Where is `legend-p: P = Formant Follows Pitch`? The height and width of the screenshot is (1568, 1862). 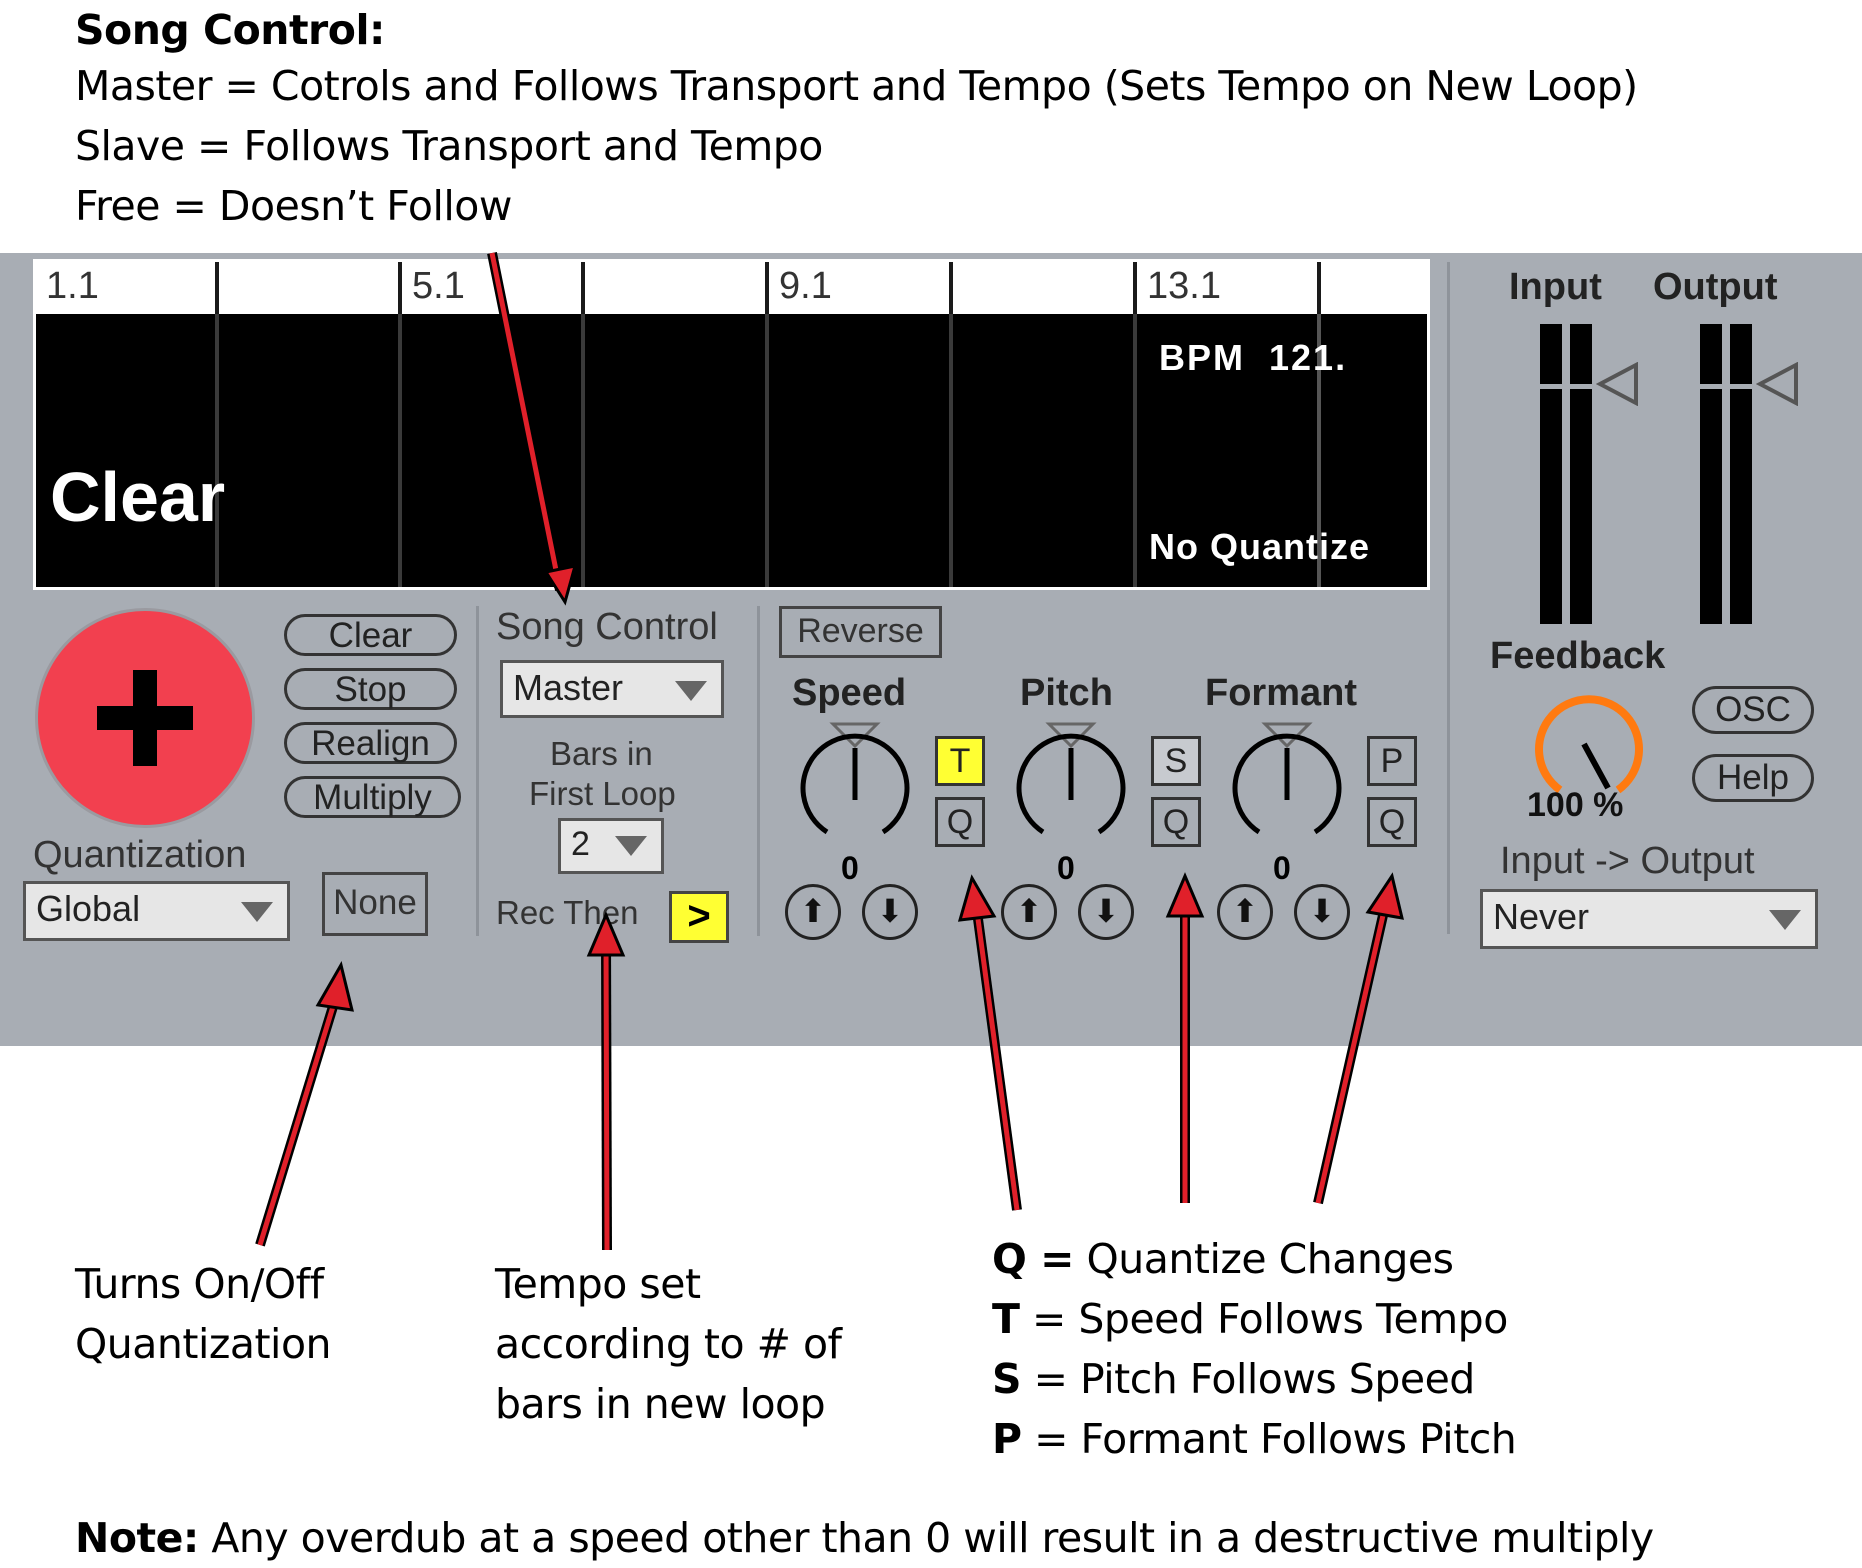
legend-p: P = Formant Follows Pitch is located at coordinates (1254, 1439).